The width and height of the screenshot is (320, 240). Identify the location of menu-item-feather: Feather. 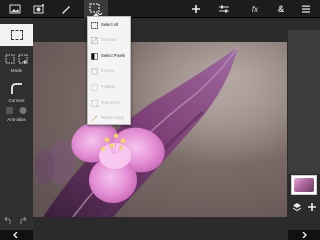
(110, 87).